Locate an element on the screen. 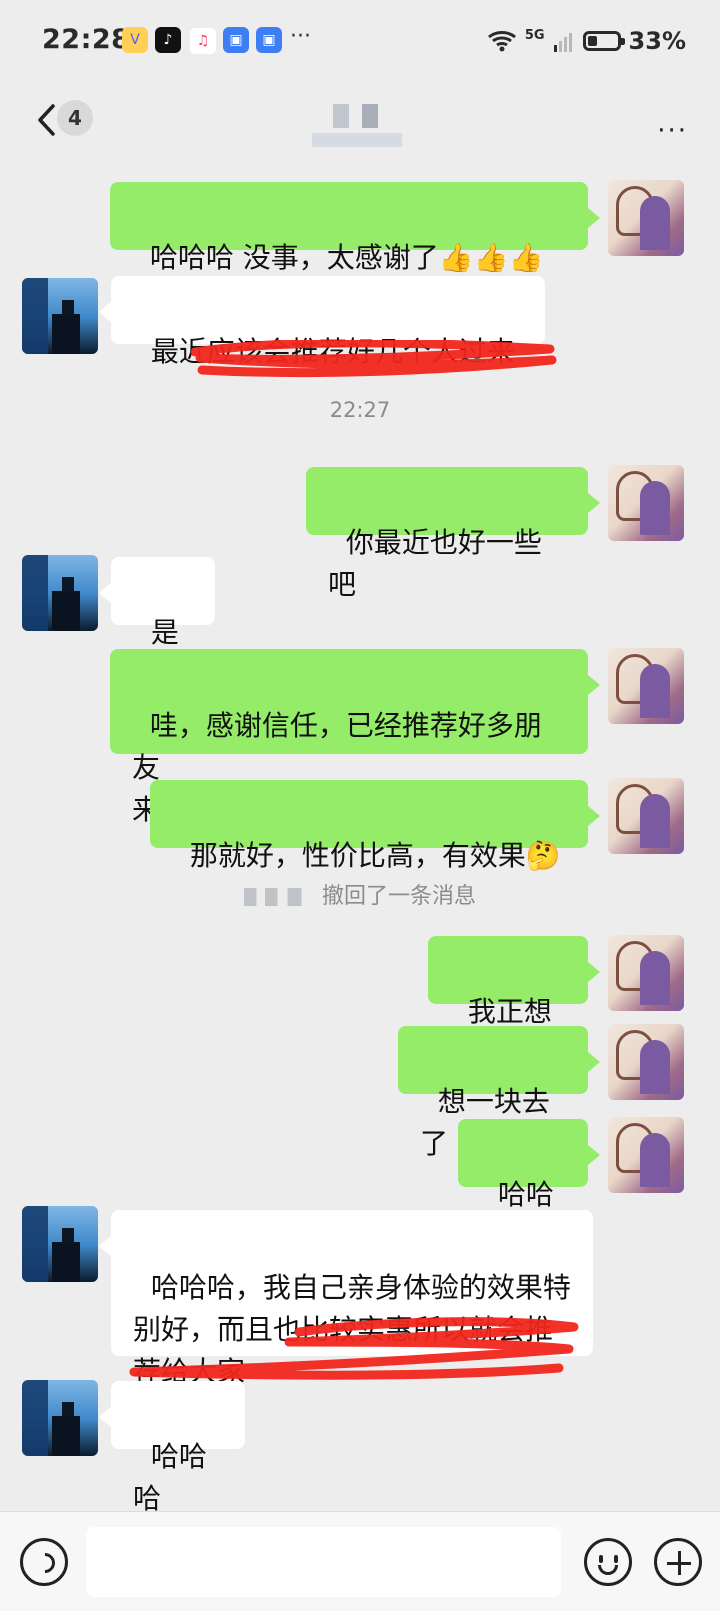  status-bar: 22:28 V ♪ ♫ ▣ ▣ ··· 5G 33% is located at coordinates (360, 42).